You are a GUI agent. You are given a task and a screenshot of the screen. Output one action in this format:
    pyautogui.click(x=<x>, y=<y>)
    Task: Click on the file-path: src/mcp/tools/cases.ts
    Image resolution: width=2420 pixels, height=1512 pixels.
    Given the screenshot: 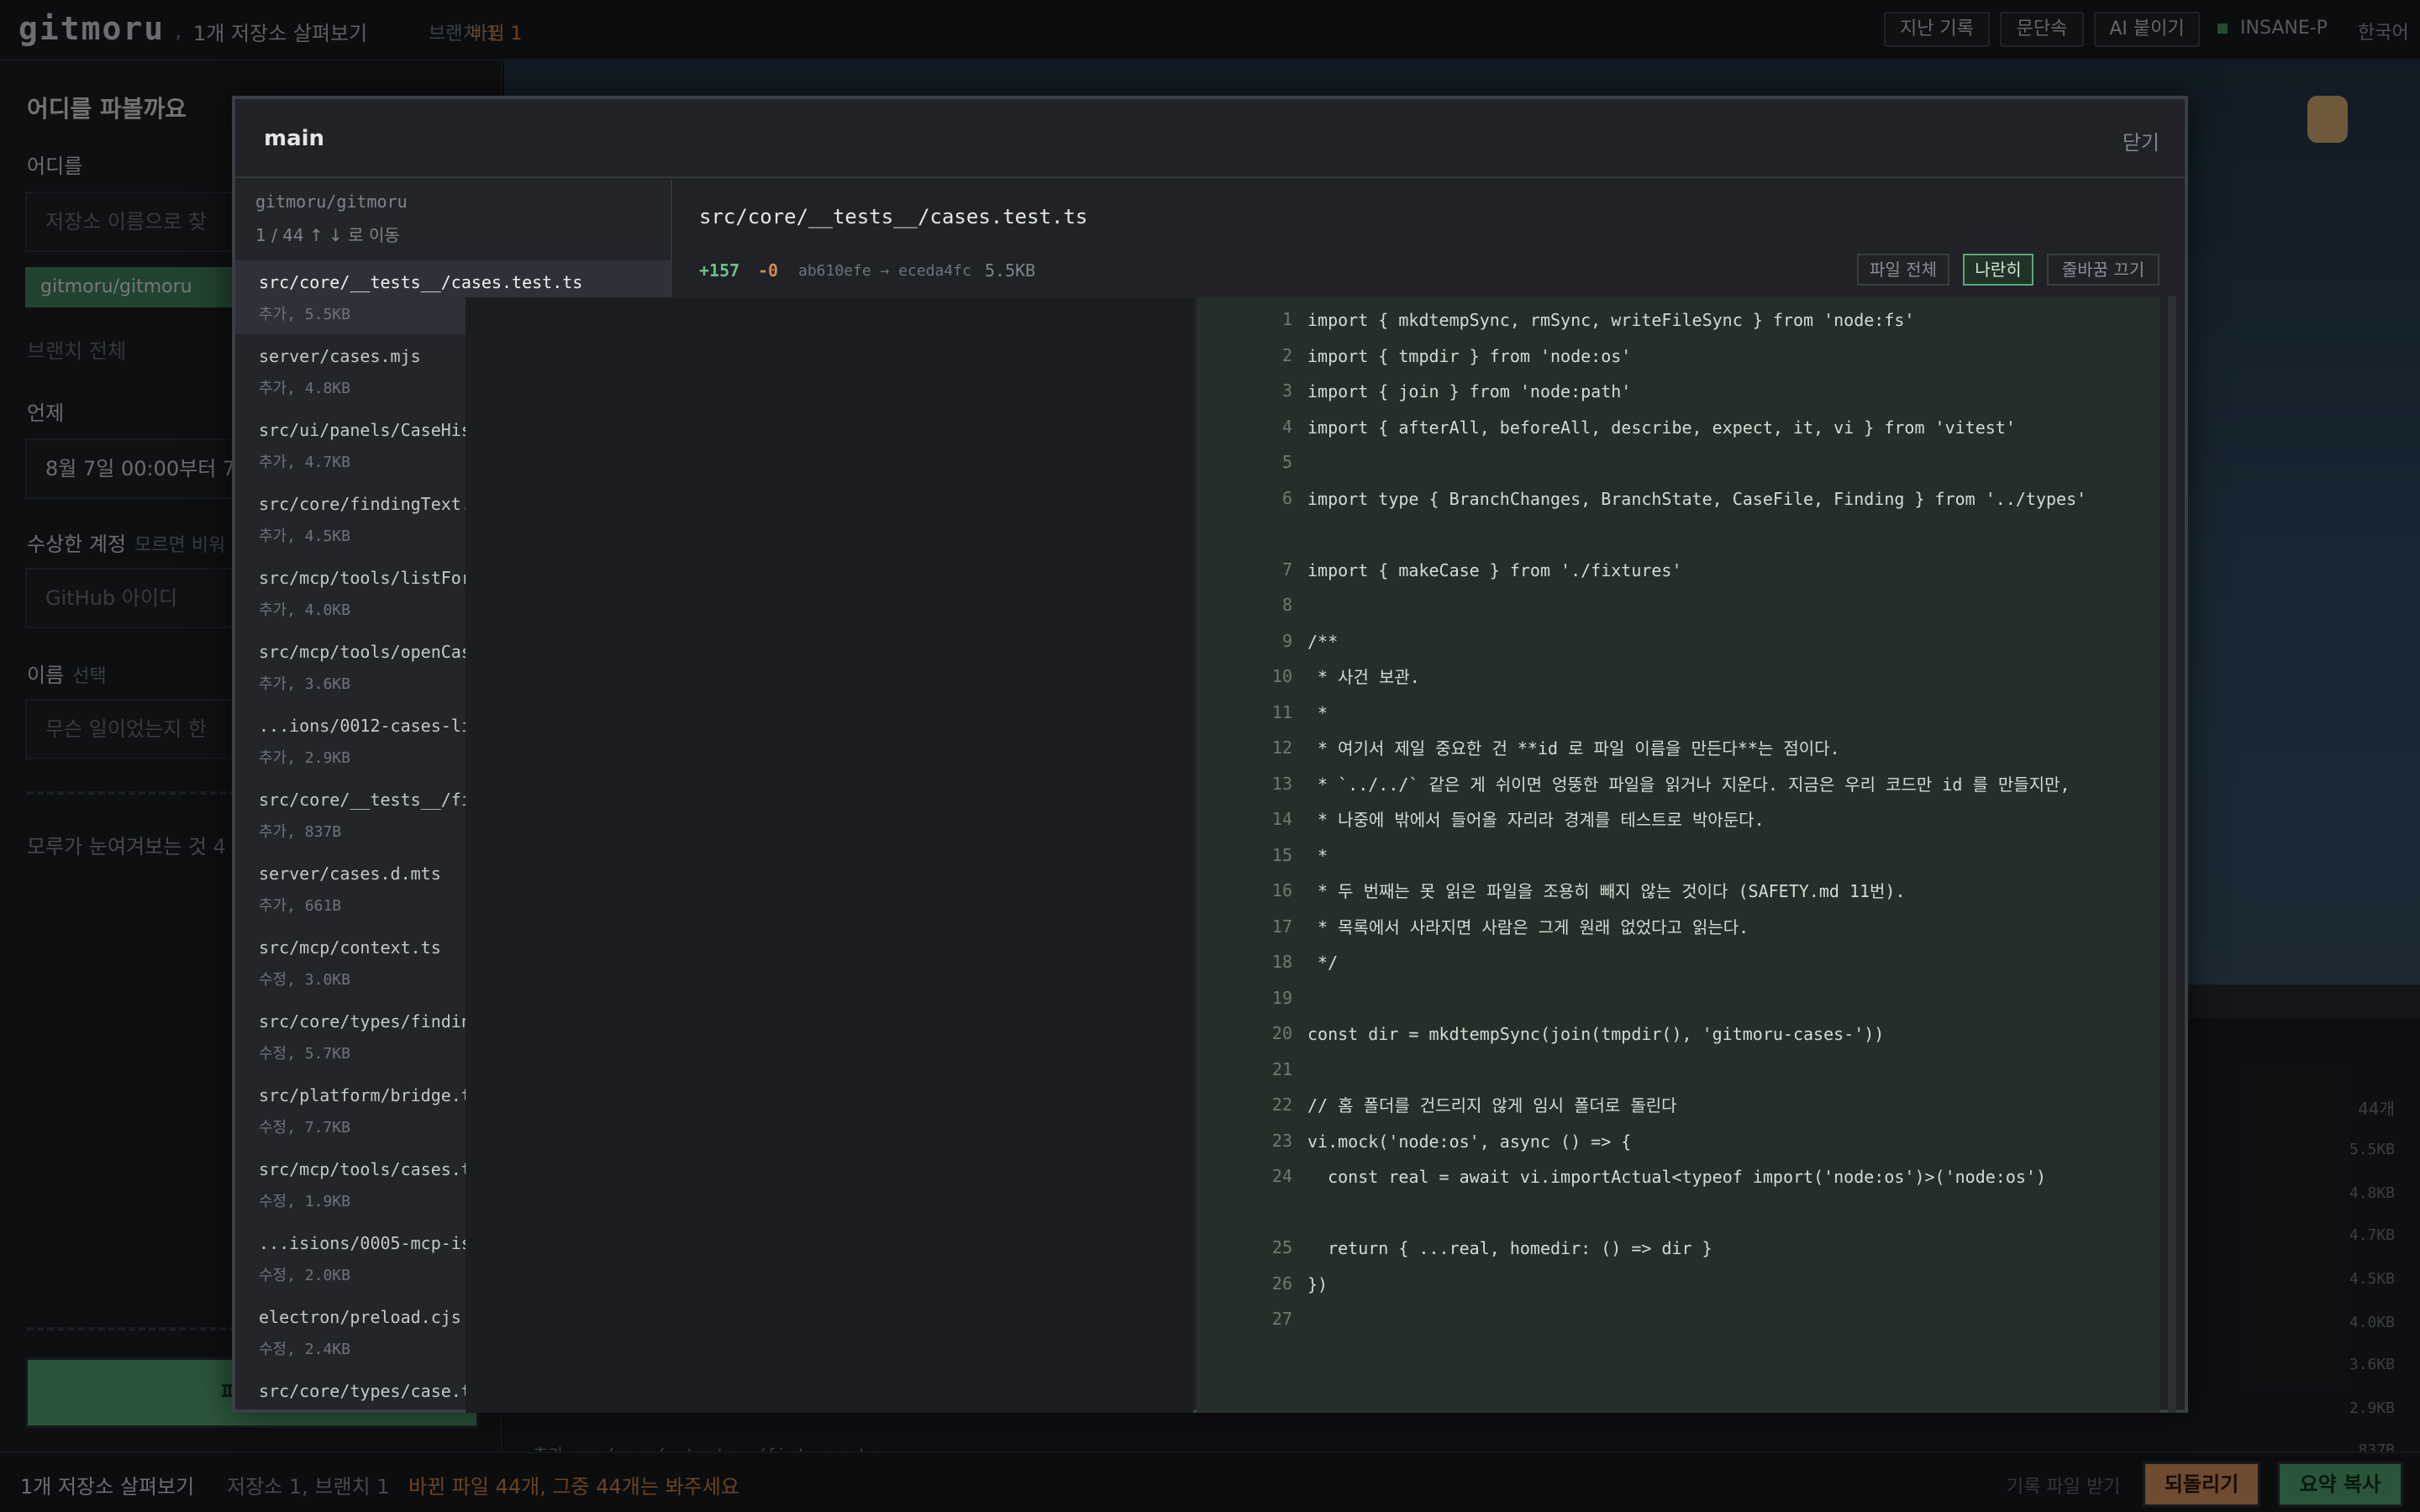 What is the action you would take?
    pyautogui.click(x=370, y=1169)
    